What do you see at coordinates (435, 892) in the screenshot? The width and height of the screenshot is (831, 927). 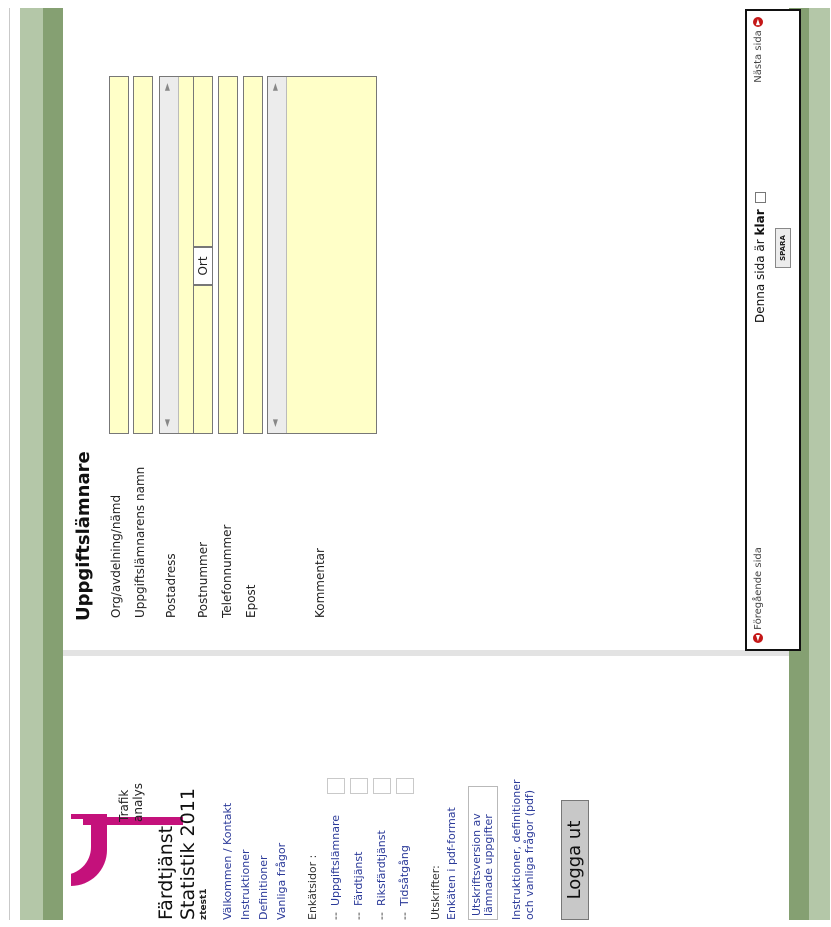 I see `utskrifter-heading: Utskrifter:` at bounding box center [435, 892].